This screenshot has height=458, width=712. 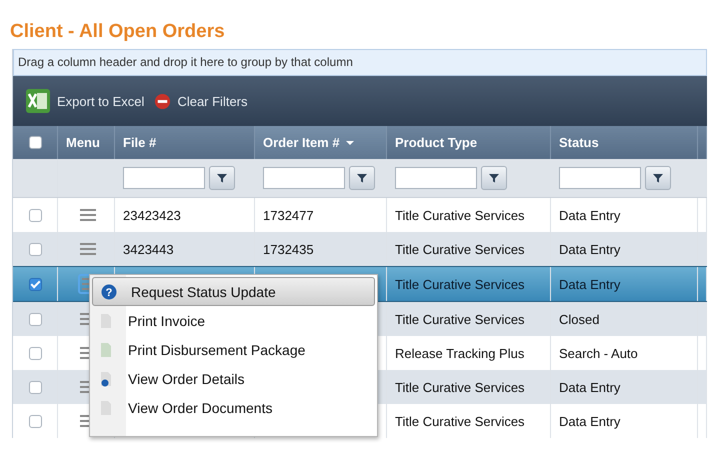 I want to click on no-entry-icon, so click(x=163, y=101).